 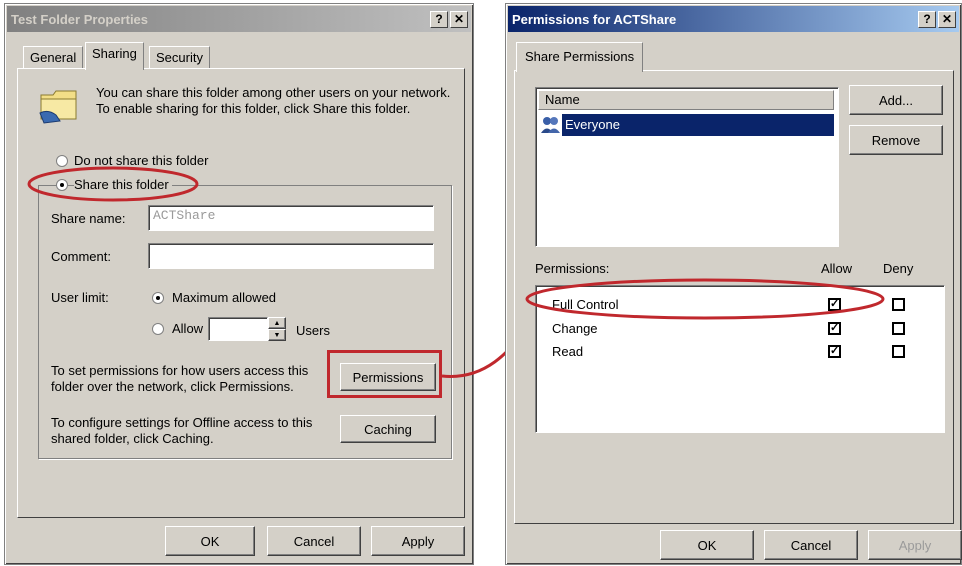 What do you see at coordinates (277, 323) in the screenshot?
I see `spin-up-button: ▲` at bounding box center [277, 323].